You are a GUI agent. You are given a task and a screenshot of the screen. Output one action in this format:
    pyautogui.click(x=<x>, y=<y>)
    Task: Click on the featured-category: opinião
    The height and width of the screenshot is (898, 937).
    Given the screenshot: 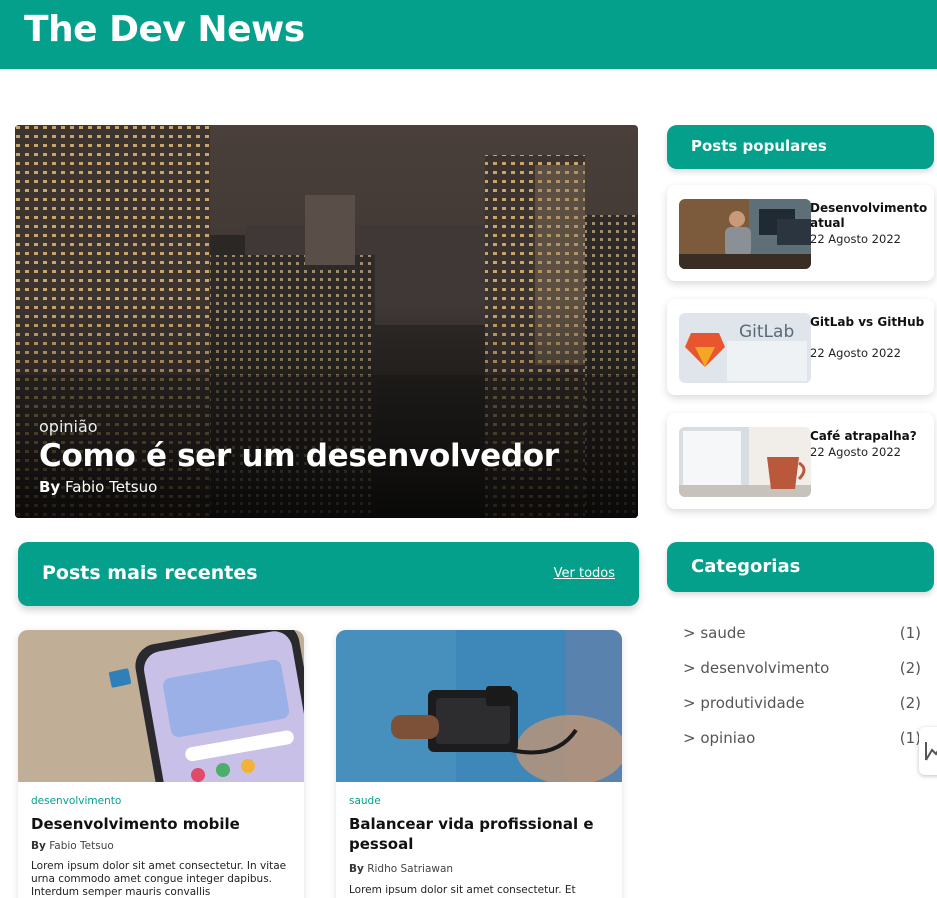 What is the action you would take?
    pyautogui.click(x=68, y=426)
    